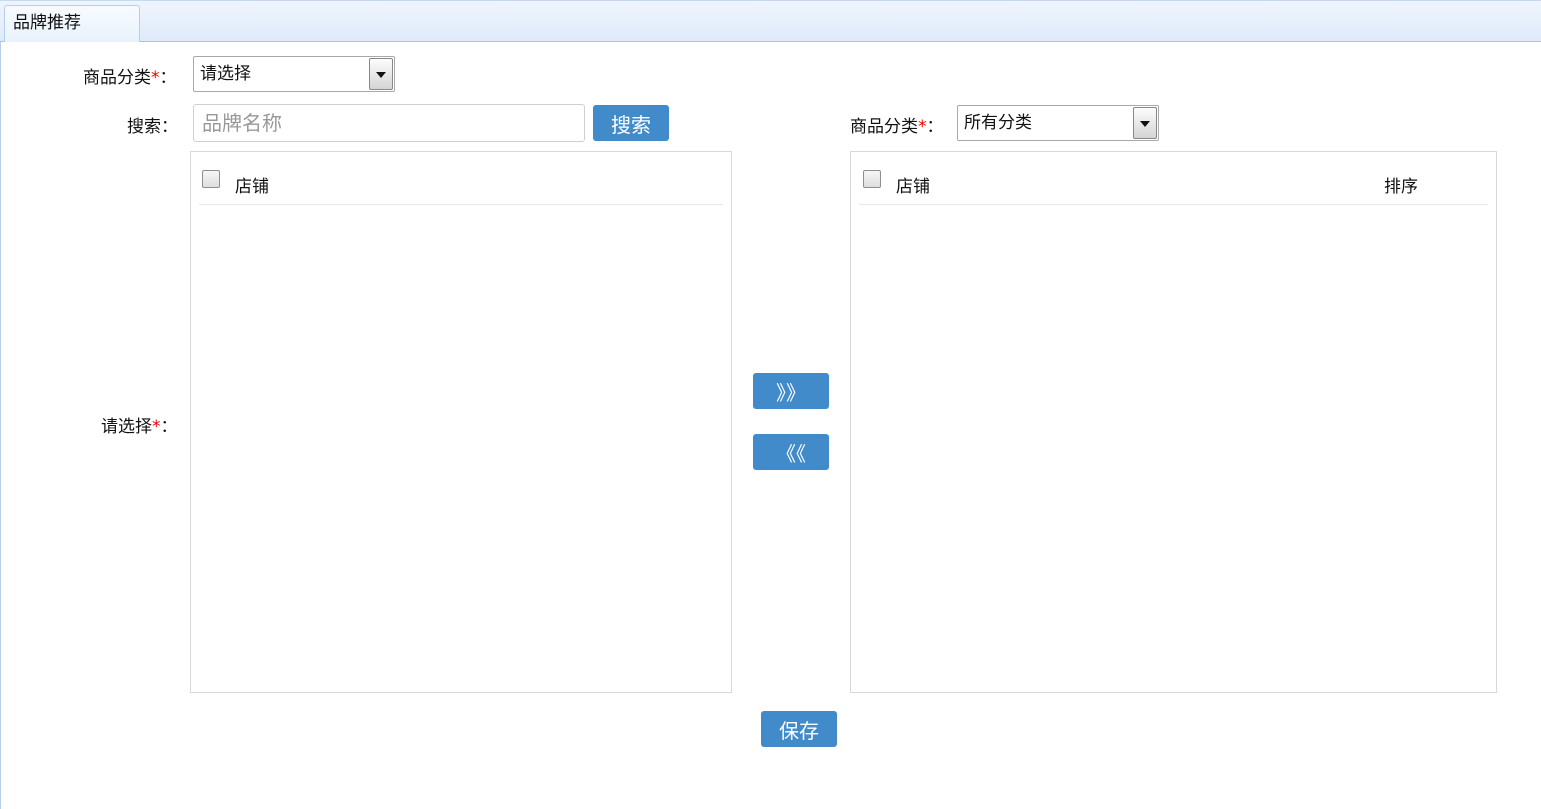 This screenshot has width=1541, height=809. I want to click on search-button: 搜索, so click(631, 123).